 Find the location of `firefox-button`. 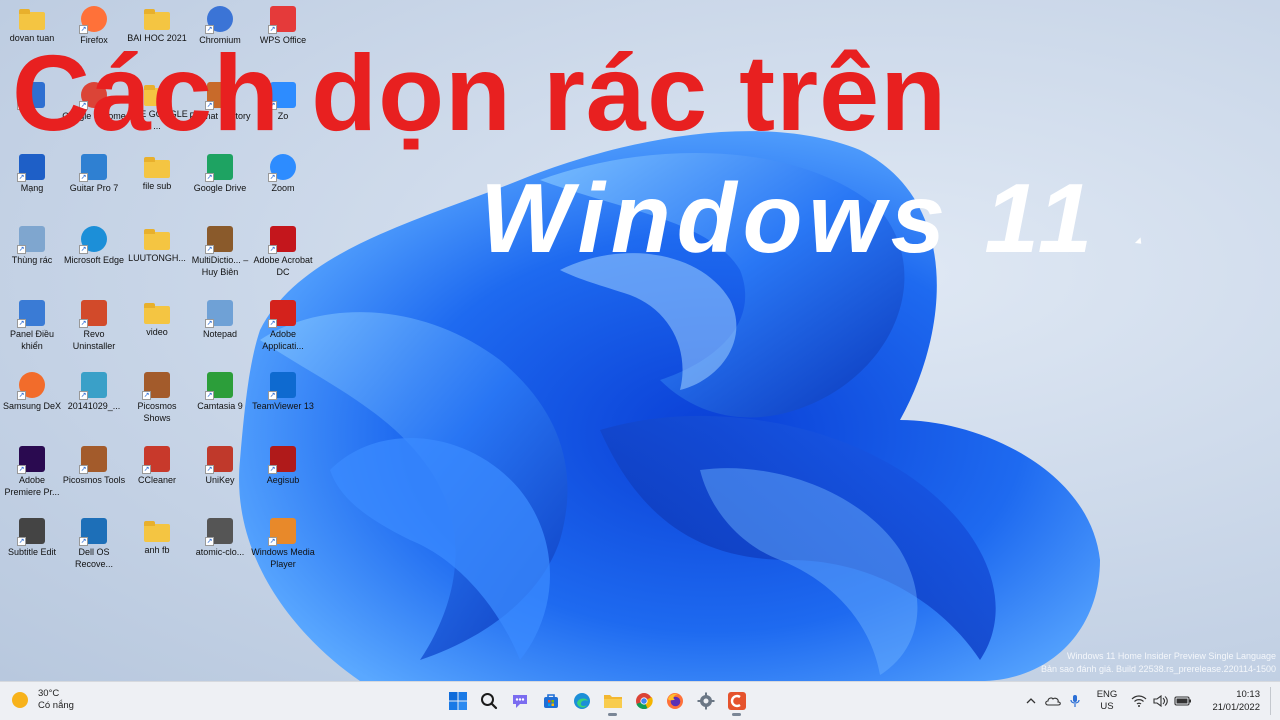

firefox-button is located at coordinates (674, 701).